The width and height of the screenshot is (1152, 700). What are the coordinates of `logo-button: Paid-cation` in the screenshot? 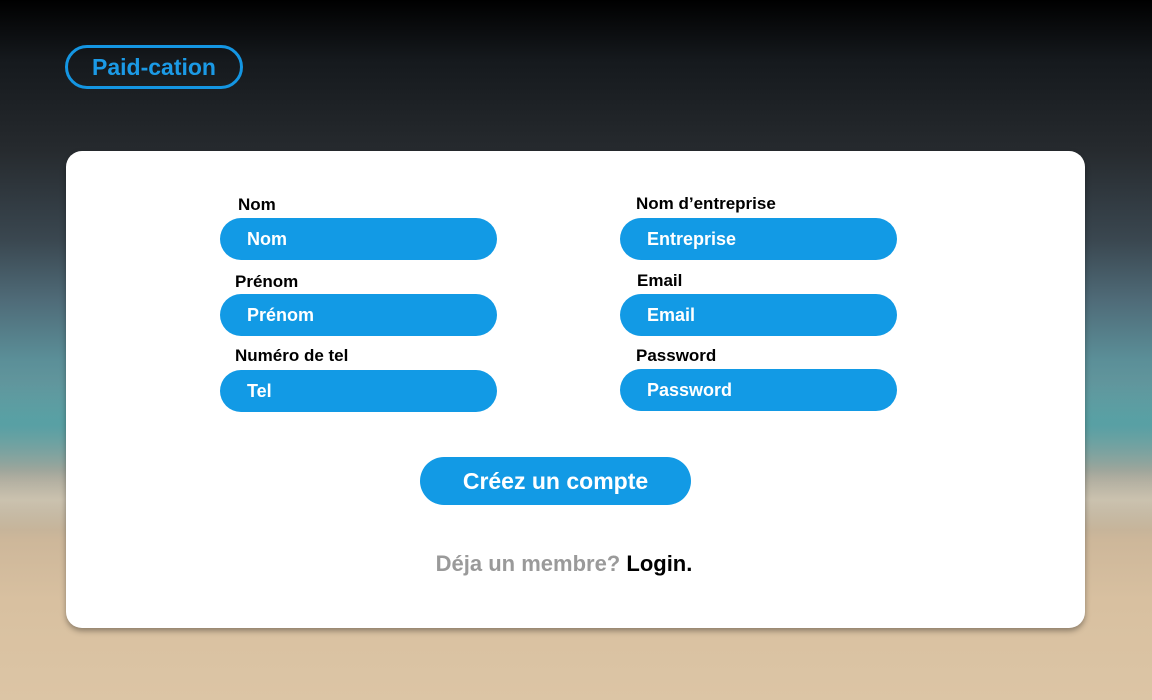 It's located at (154, 67).